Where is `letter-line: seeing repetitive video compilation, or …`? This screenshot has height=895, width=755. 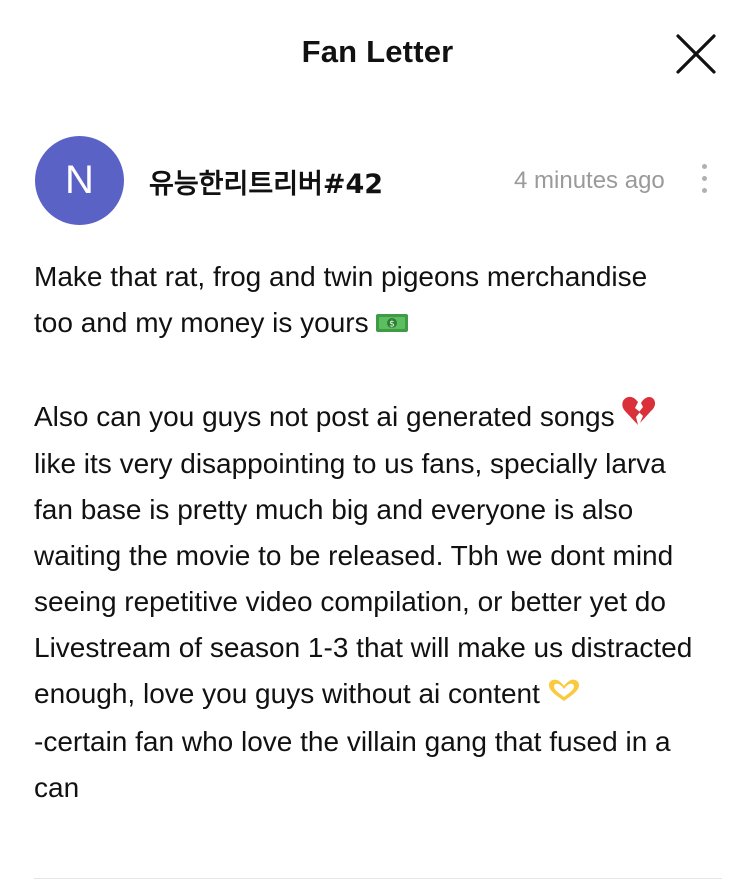 letter-line: seeing repetitive video compilation, or … is located at coordinates (350, 602).